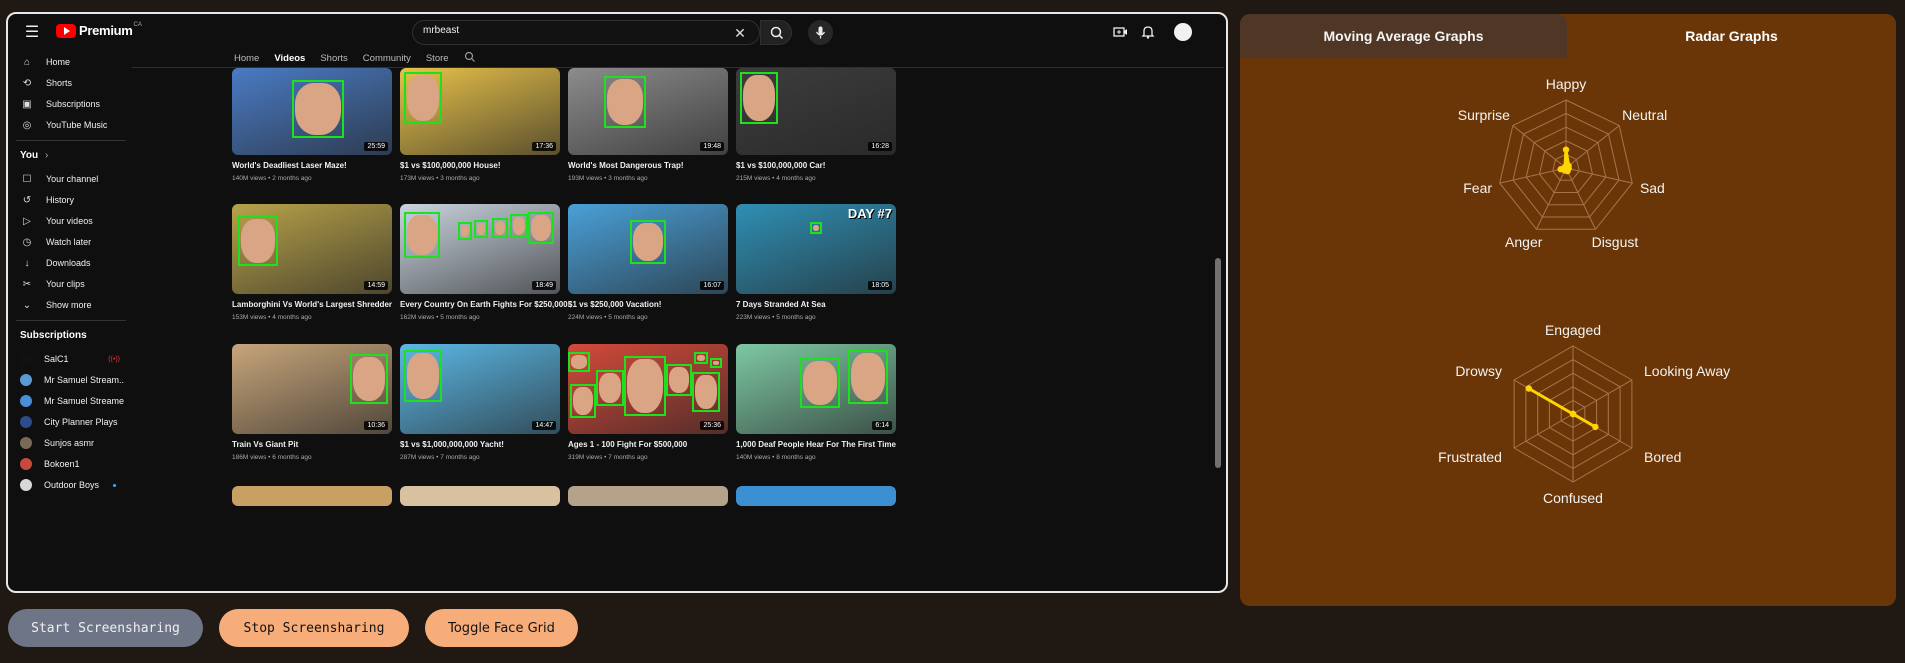 This screenshot has width=1905, height=663. I want to click on video-thumbnail: 16:07, so click(648, 249).